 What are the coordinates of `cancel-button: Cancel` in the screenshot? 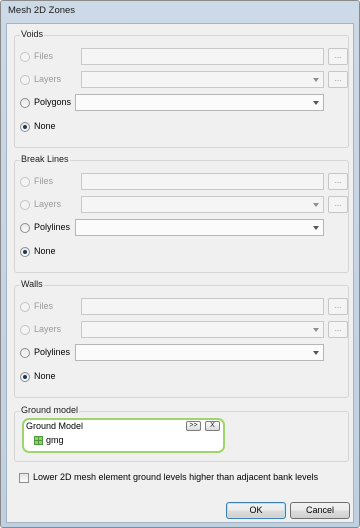 It's located at (320, 510).